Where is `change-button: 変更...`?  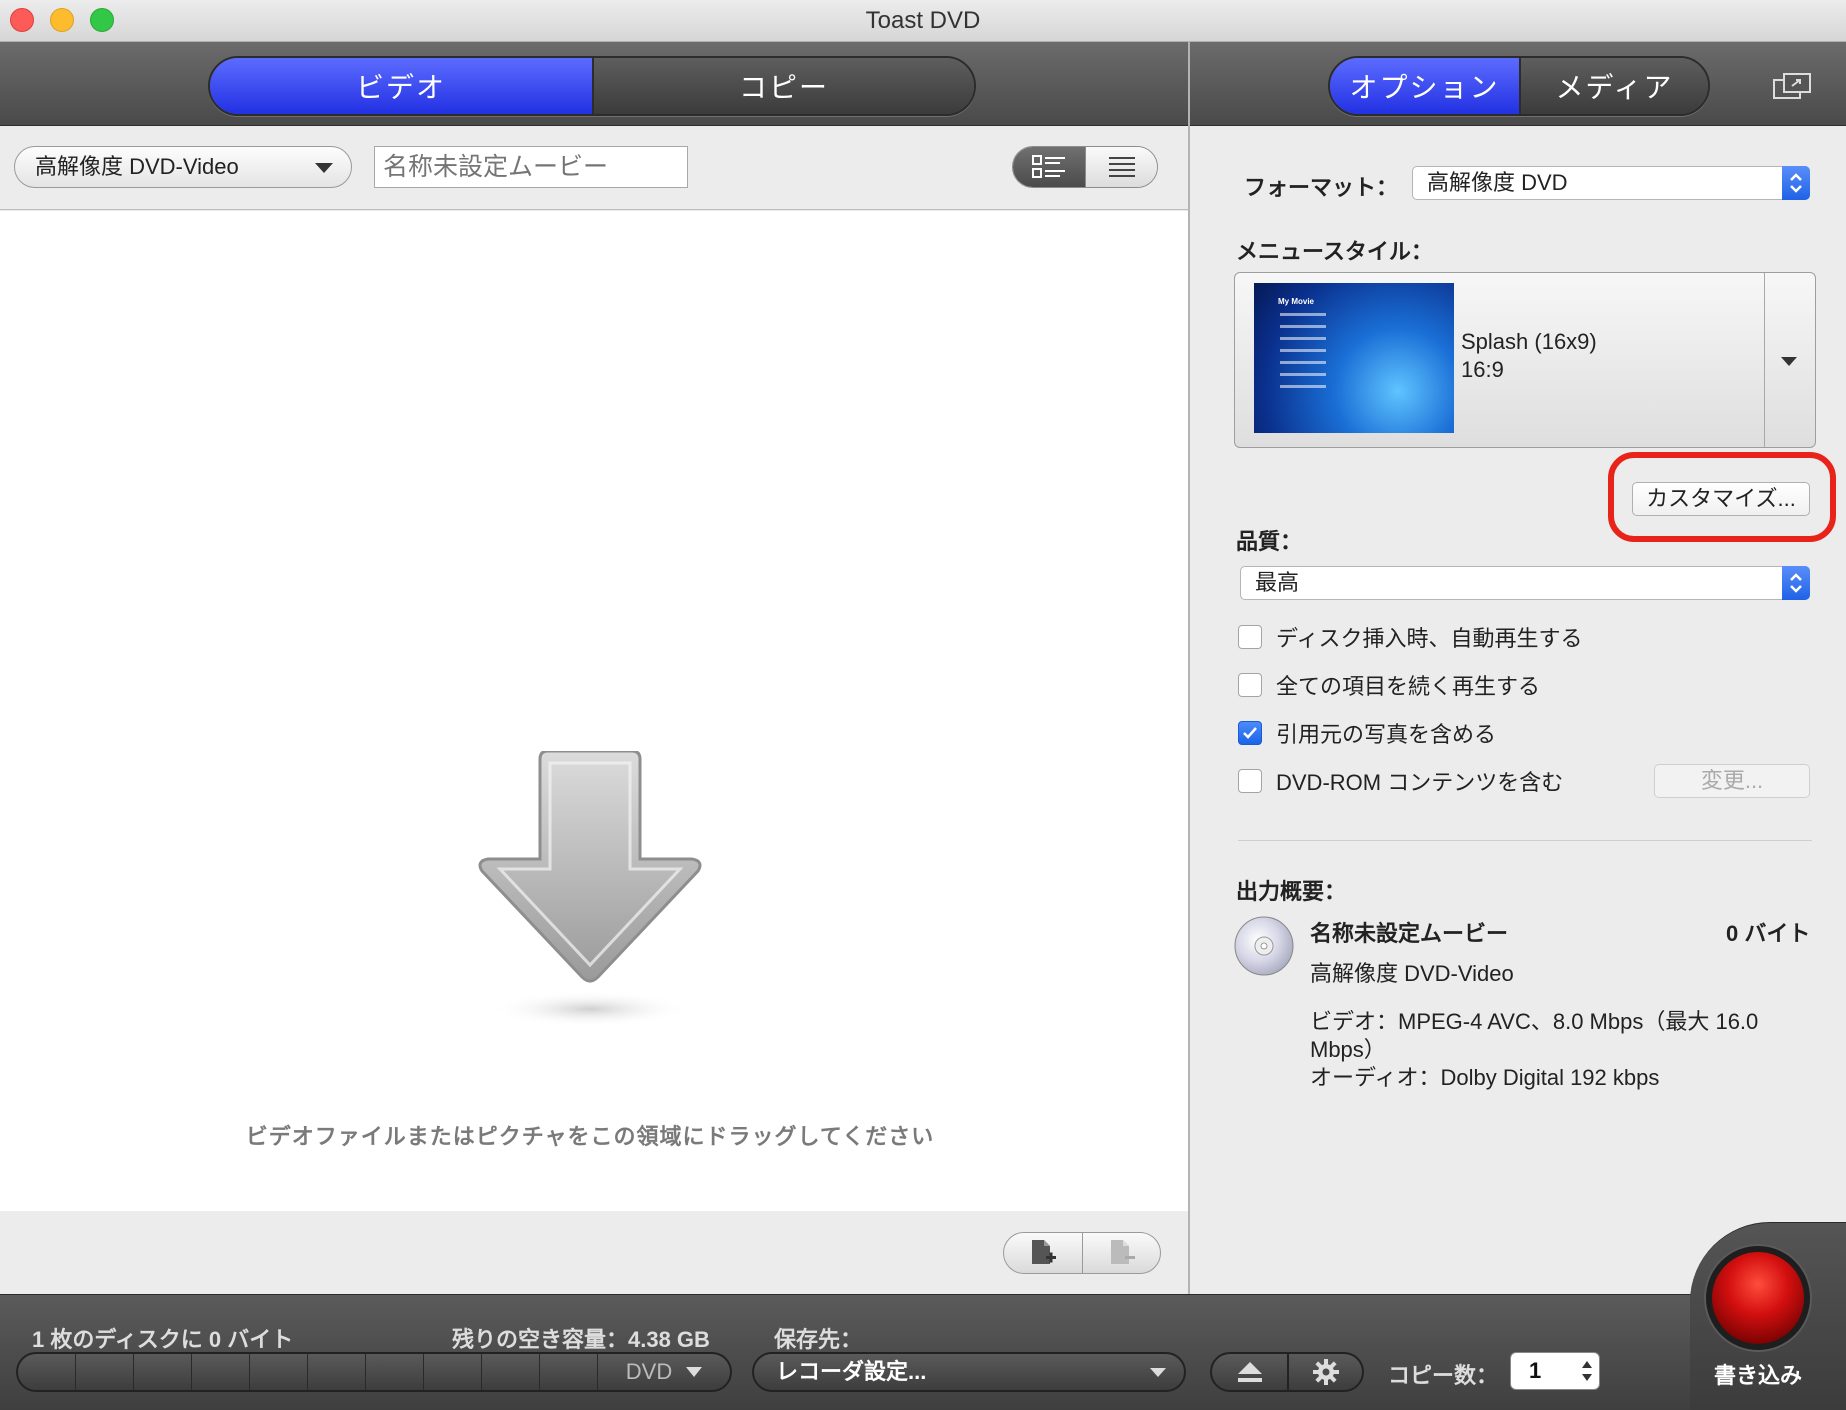 change-button: 変更... is located at coordinates (1732, 781).